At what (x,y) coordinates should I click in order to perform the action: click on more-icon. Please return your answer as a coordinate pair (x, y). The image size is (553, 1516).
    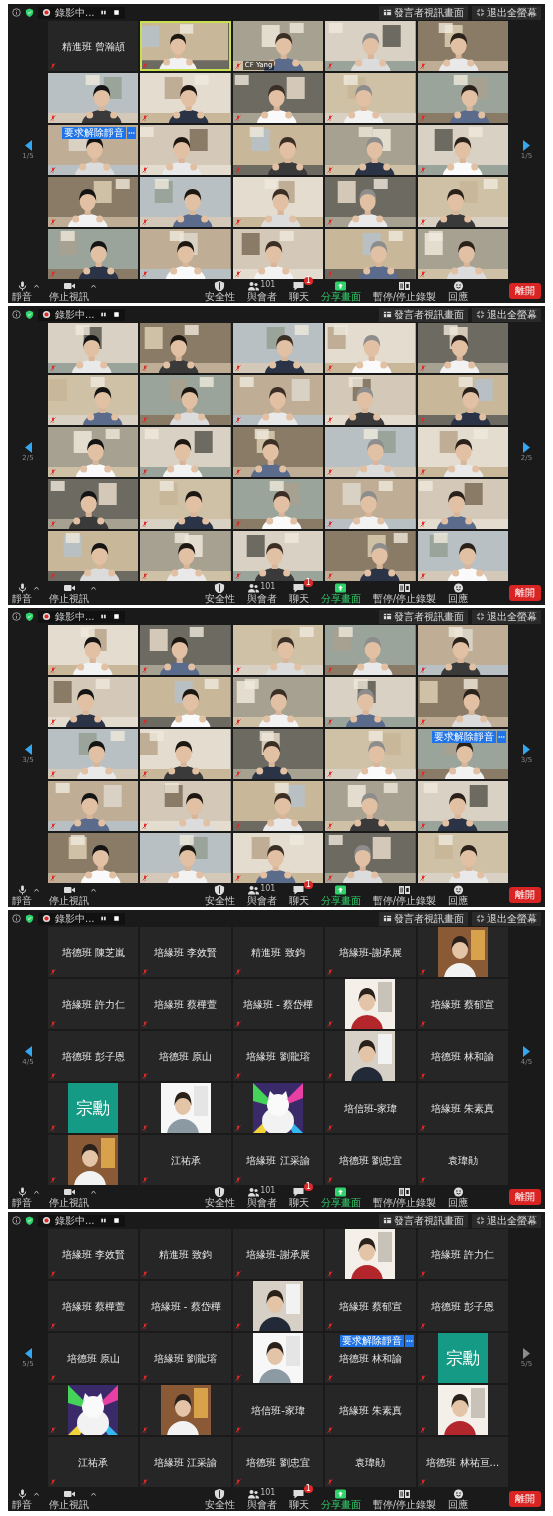
    Looking at the image, I should click on (409, 1341).